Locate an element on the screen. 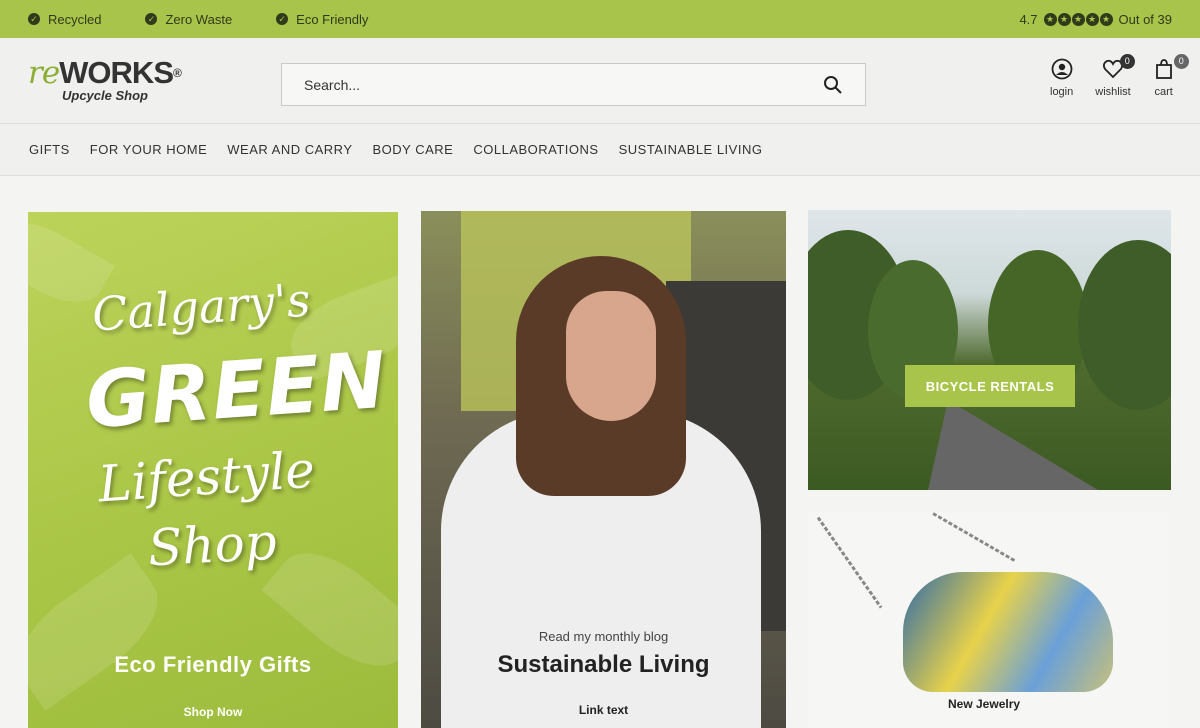  blog-title: Sustainable Living is located at coordinates (603, 664).